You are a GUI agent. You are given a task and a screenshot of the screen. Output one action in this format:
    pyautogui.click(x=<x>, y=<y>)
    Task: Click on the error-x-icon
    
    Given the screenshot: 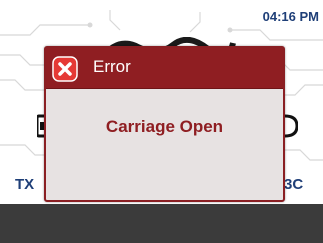 What is the action you would take?
    pyautogui.click(x=65, y=69)
    